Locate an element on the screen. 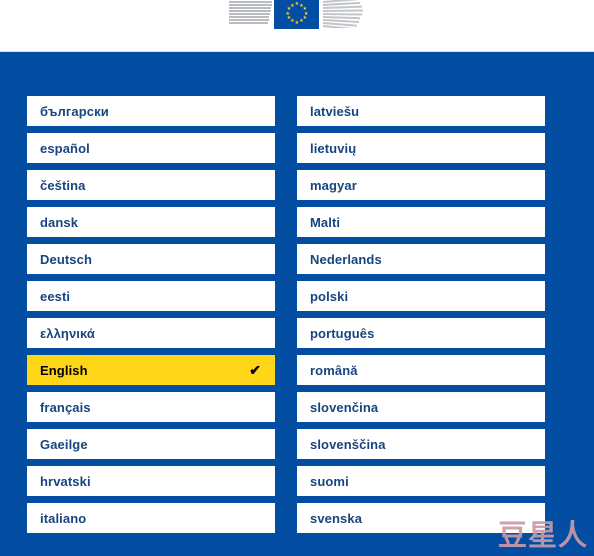  language-option-label: dansk is located at coordinates (59, 222).